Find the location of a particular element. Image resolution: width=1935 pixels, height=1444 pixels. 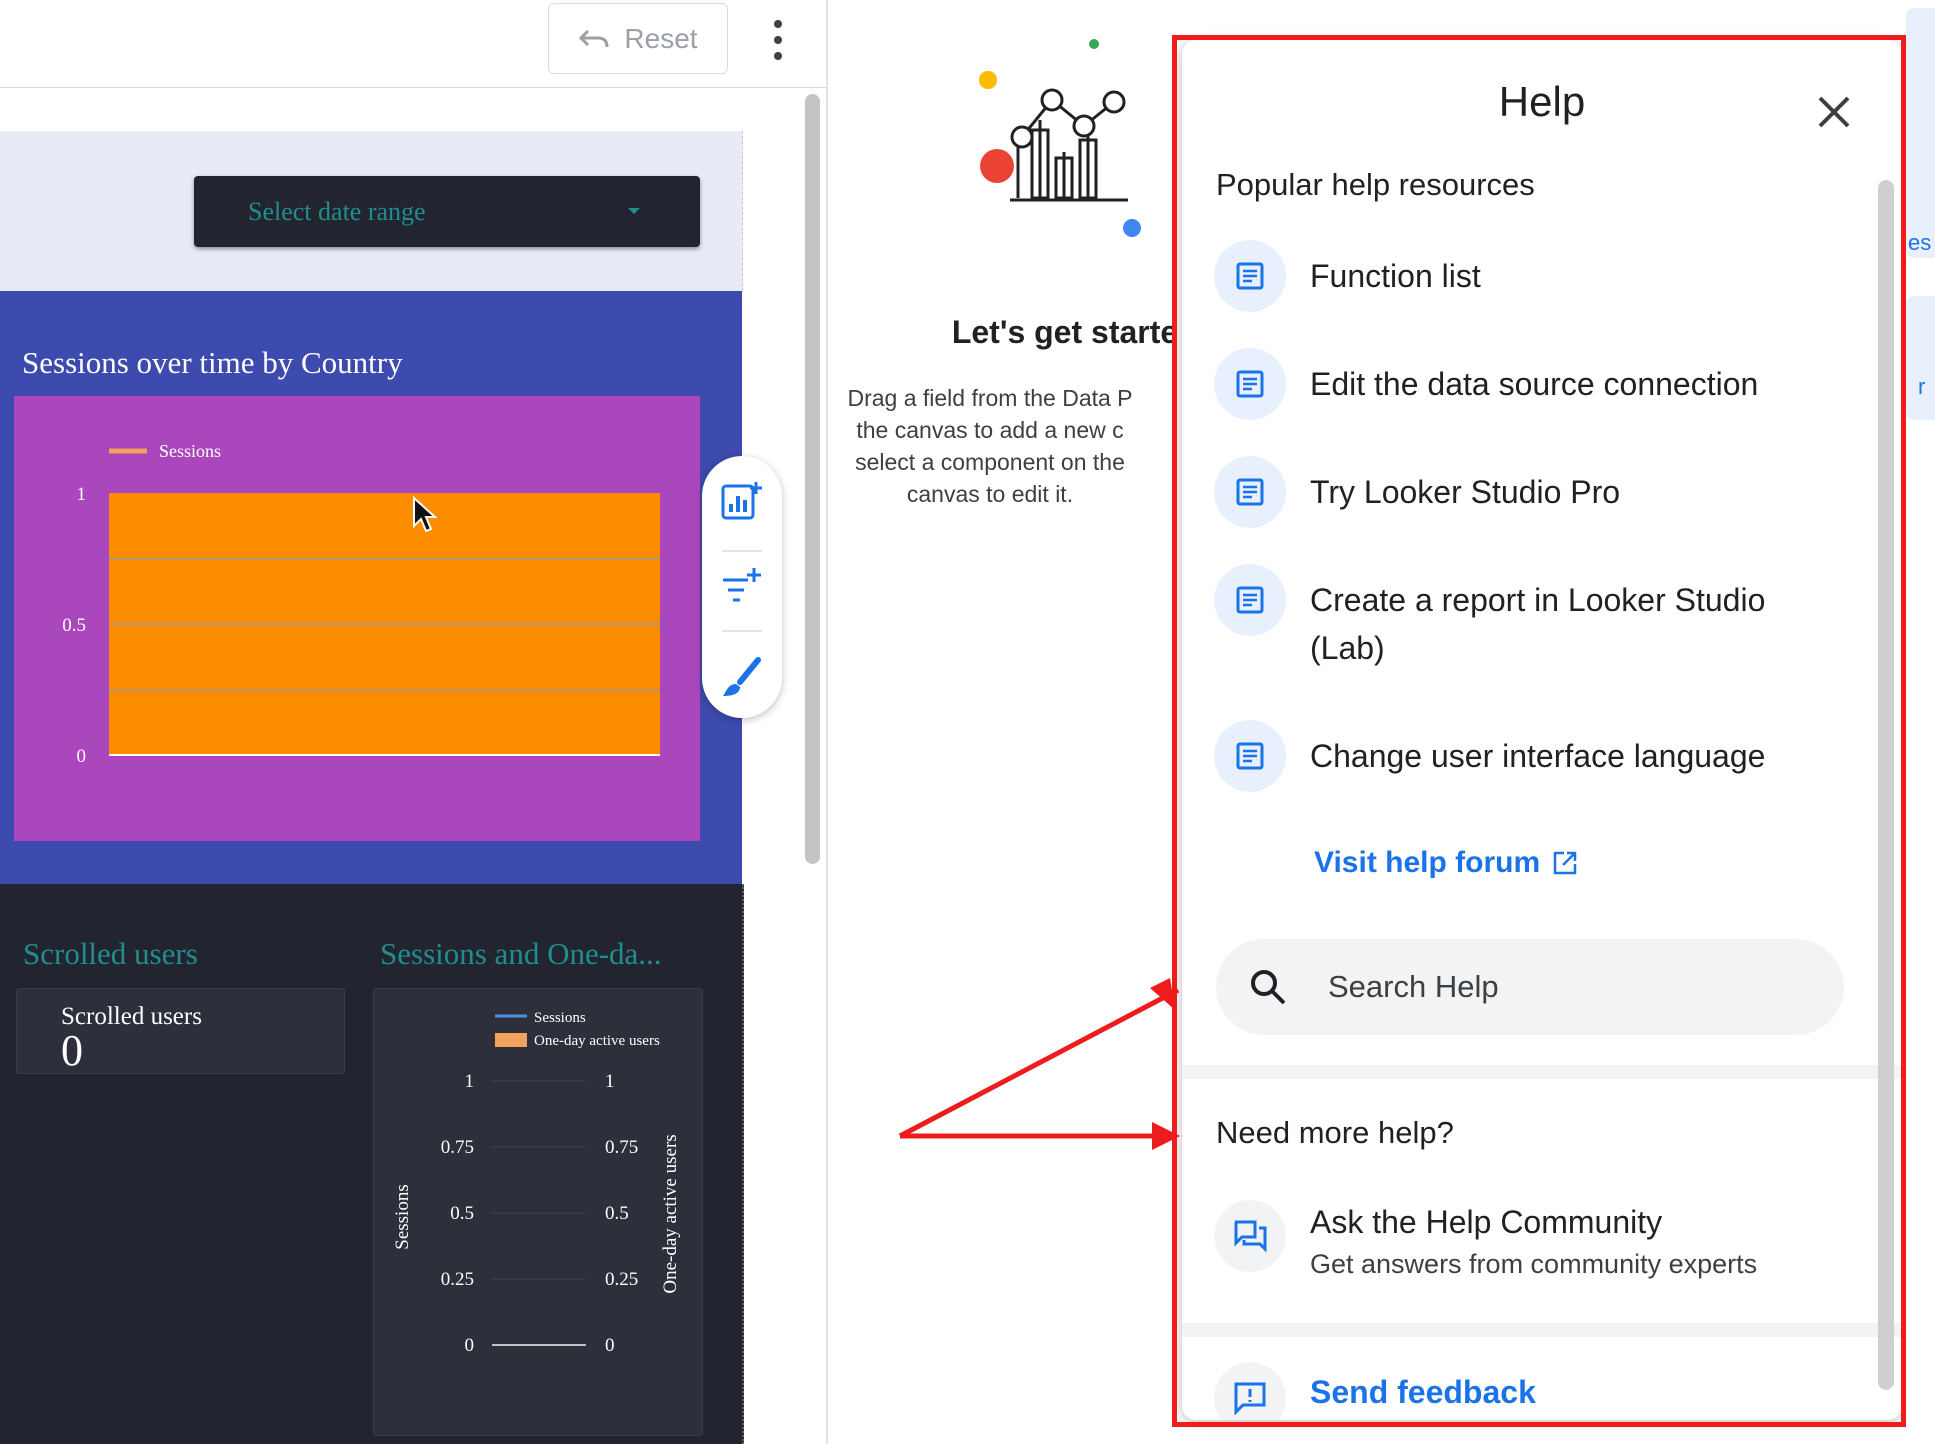

left-tick: 0.5 is located at coordinates (462, 1213).